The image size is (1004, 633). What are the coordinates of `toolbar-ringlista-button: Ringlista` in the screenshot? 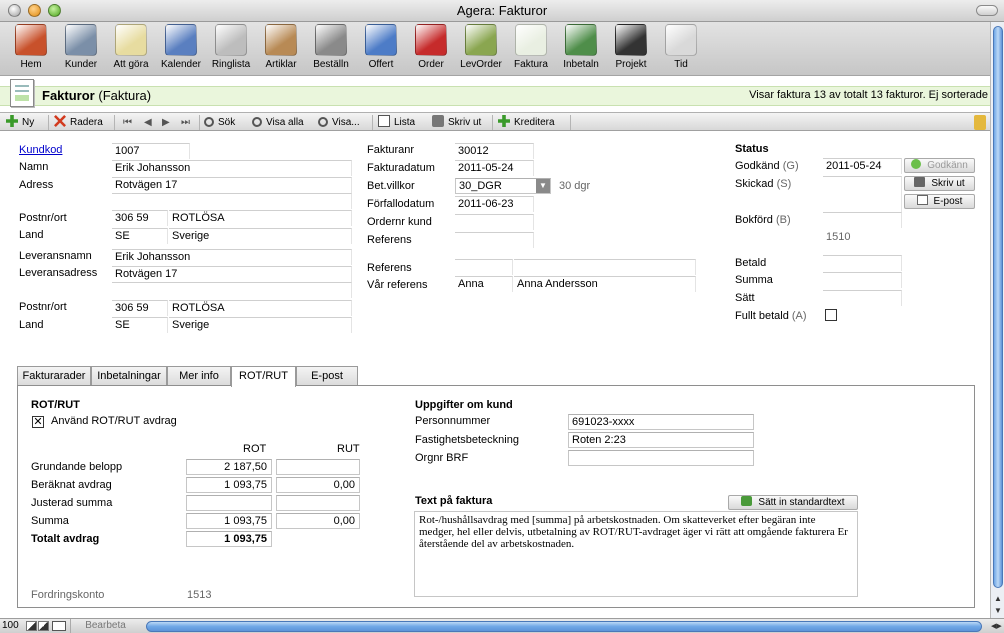 It's located at (231, 47).